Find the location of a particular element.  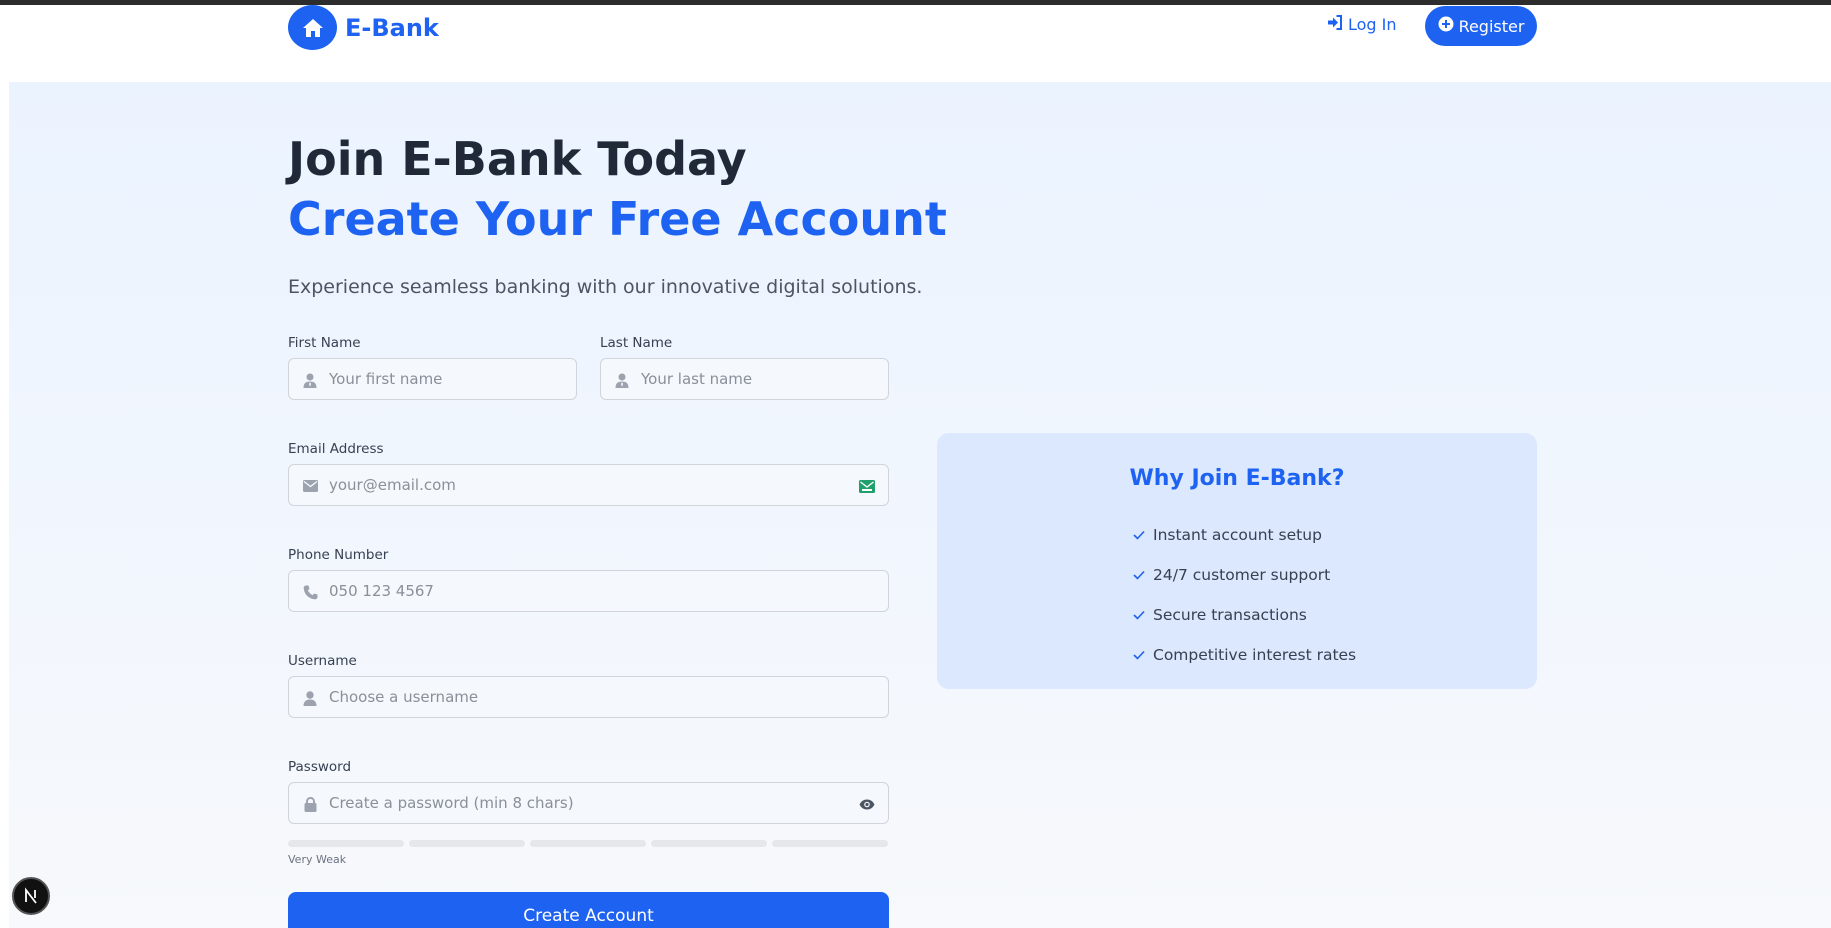

password-strength-meter is located at coordinates (588, 843).